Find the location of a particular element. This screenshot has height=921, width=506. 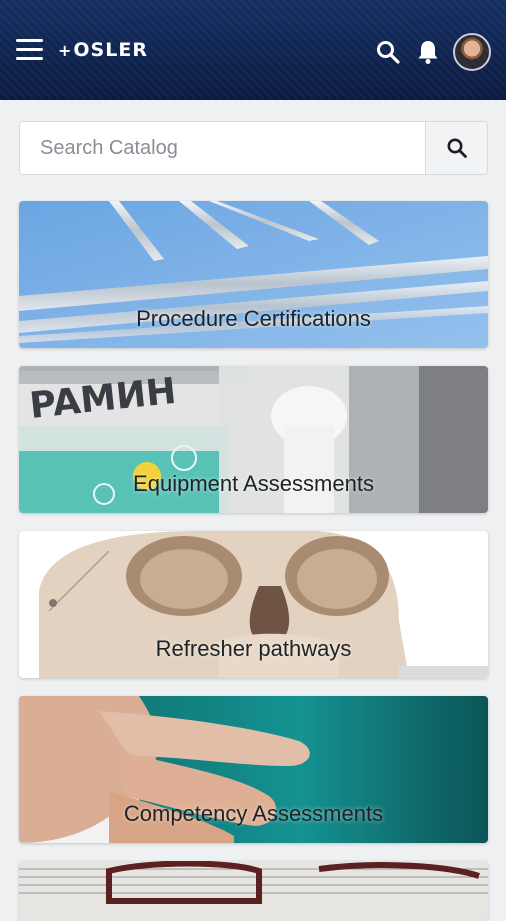

card-label: Competency Assessments is located at coordinates (253, 813).